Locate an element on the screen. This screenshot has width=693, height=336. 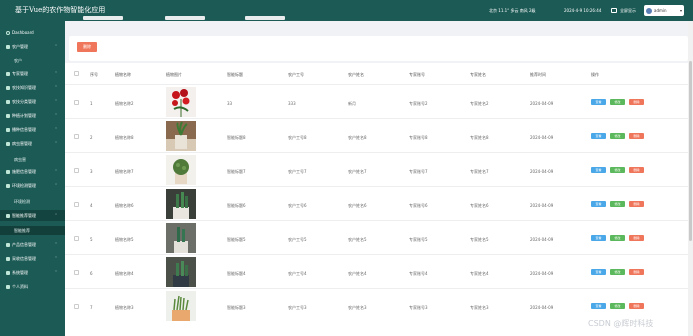
select-all-checkbox is located at coordinates (76, 73).